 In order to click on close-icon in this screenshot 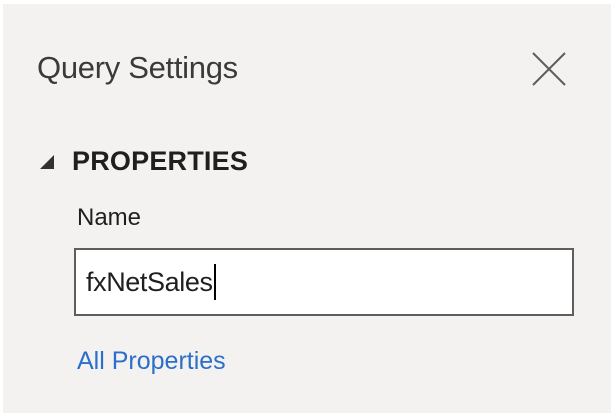, I will do `click(549, 69)`.